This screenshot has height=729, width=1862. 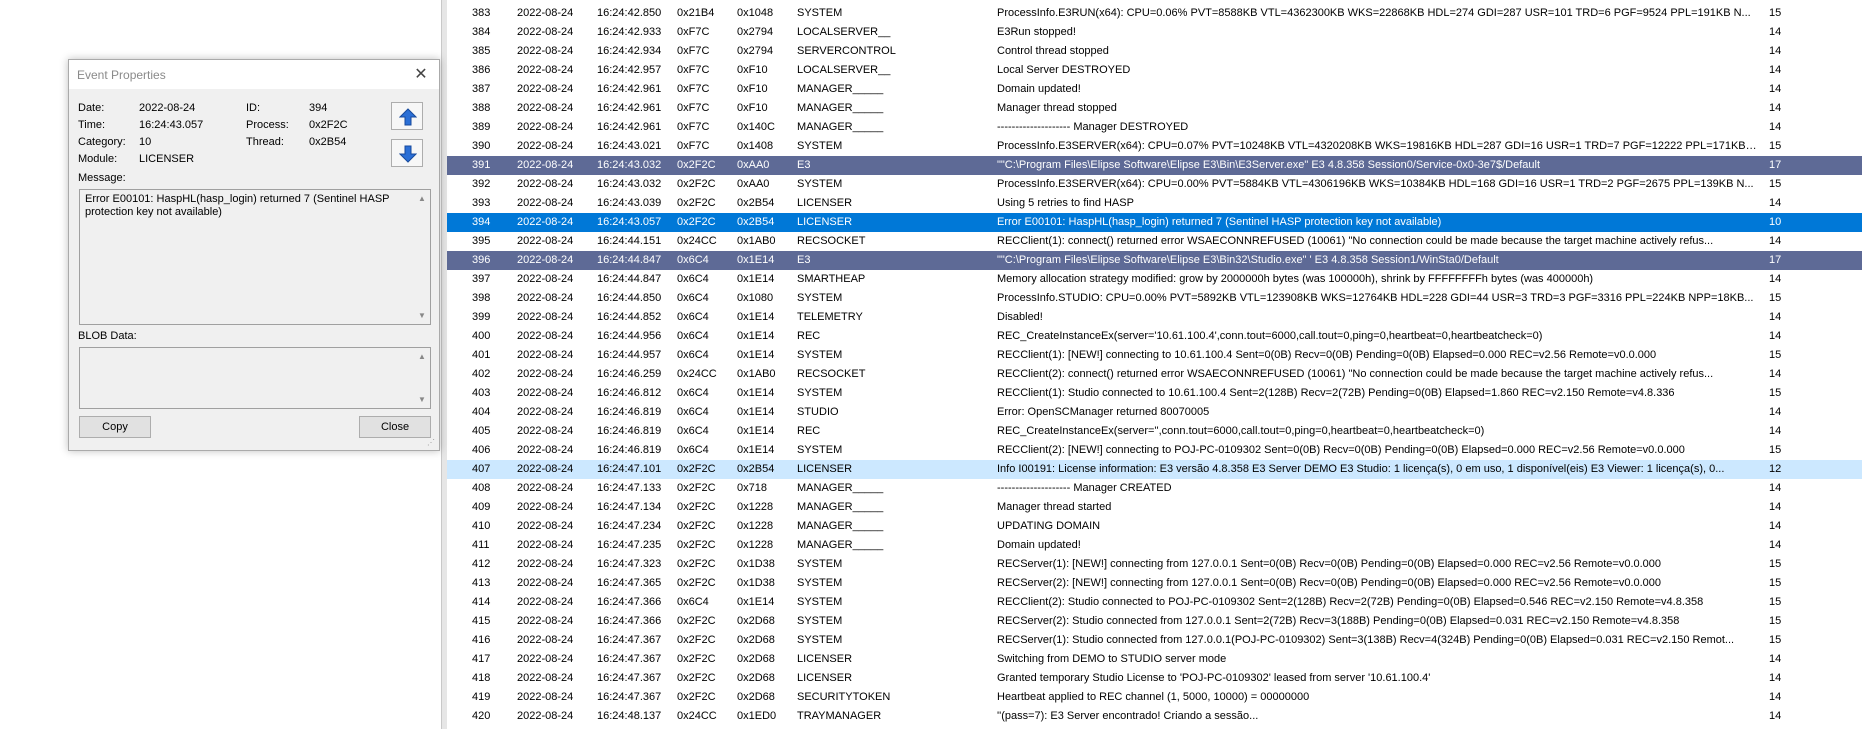 What do you see at coordinates (697, 374) in the screenshot?
I see `row-process-id: 0x24CC` at bounding box center [697, 374].